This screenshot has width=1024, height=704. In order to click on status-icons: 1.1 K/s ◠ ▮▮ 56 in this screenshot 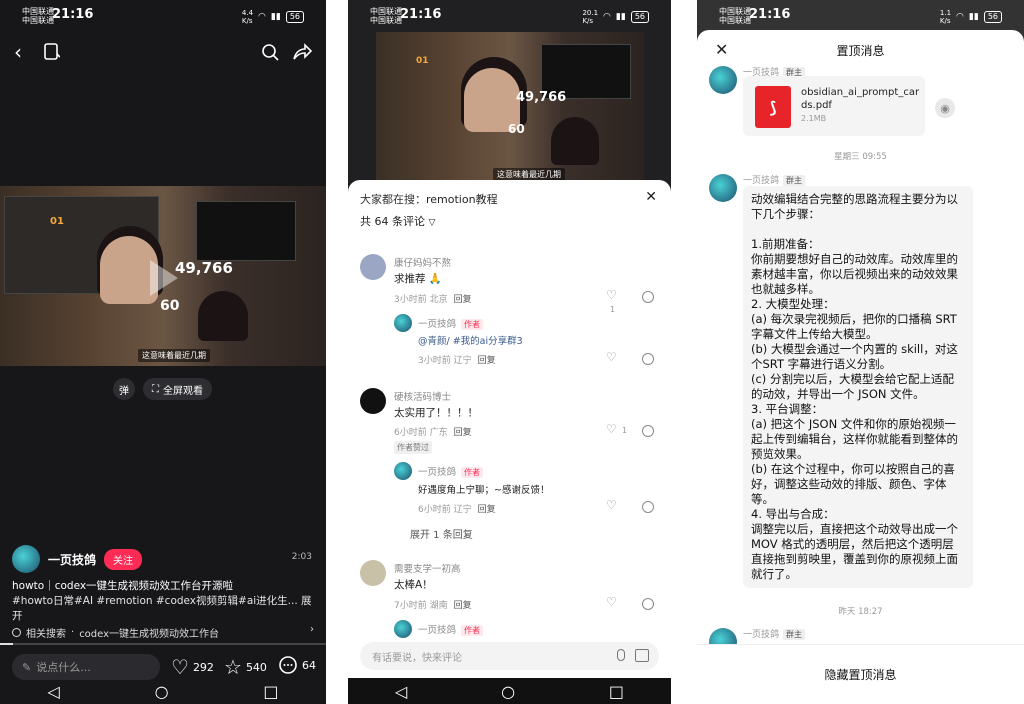, I will do `click(971, 17)`.